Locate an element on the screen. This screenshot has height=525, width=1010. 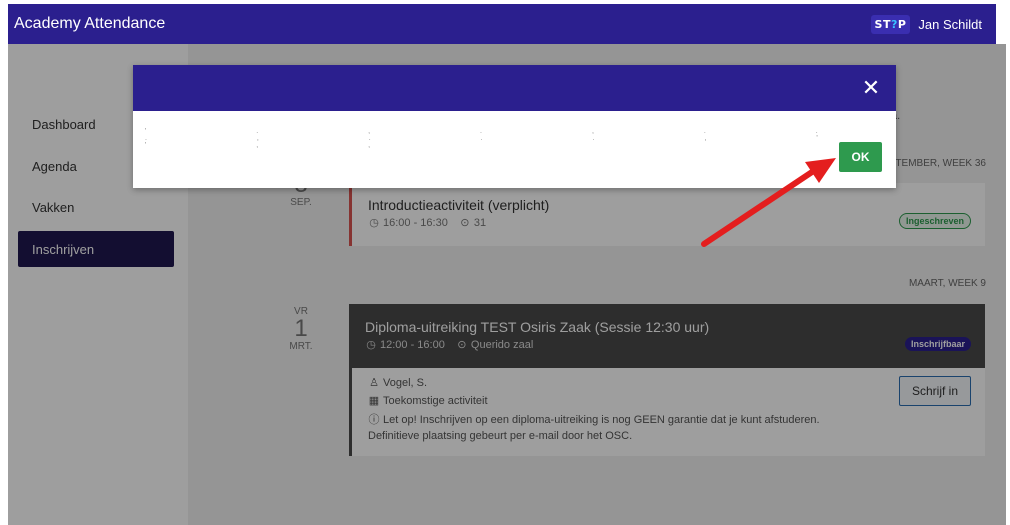
modal-header: ✕ is located at coordinates (514, 88).